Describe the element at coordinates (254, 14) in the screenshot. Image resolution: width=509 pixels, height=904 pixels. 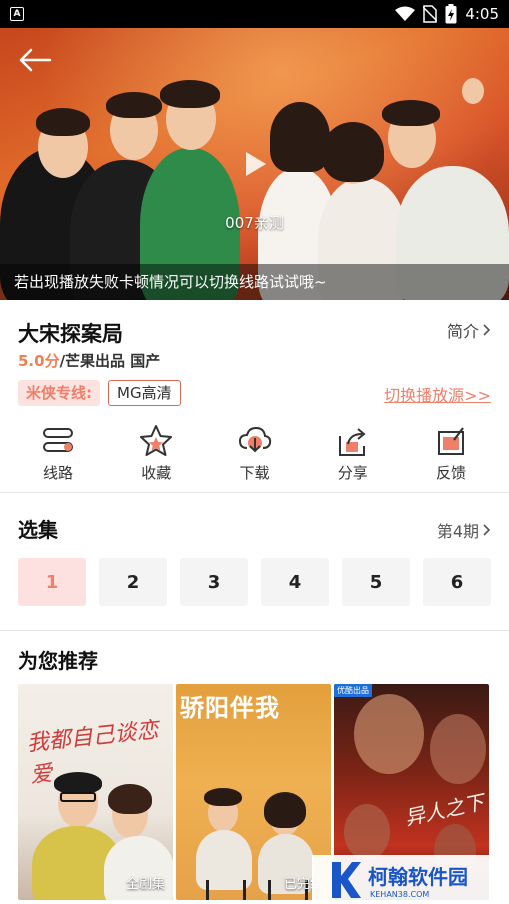
I see `status-bar: A 4:05` at that location.